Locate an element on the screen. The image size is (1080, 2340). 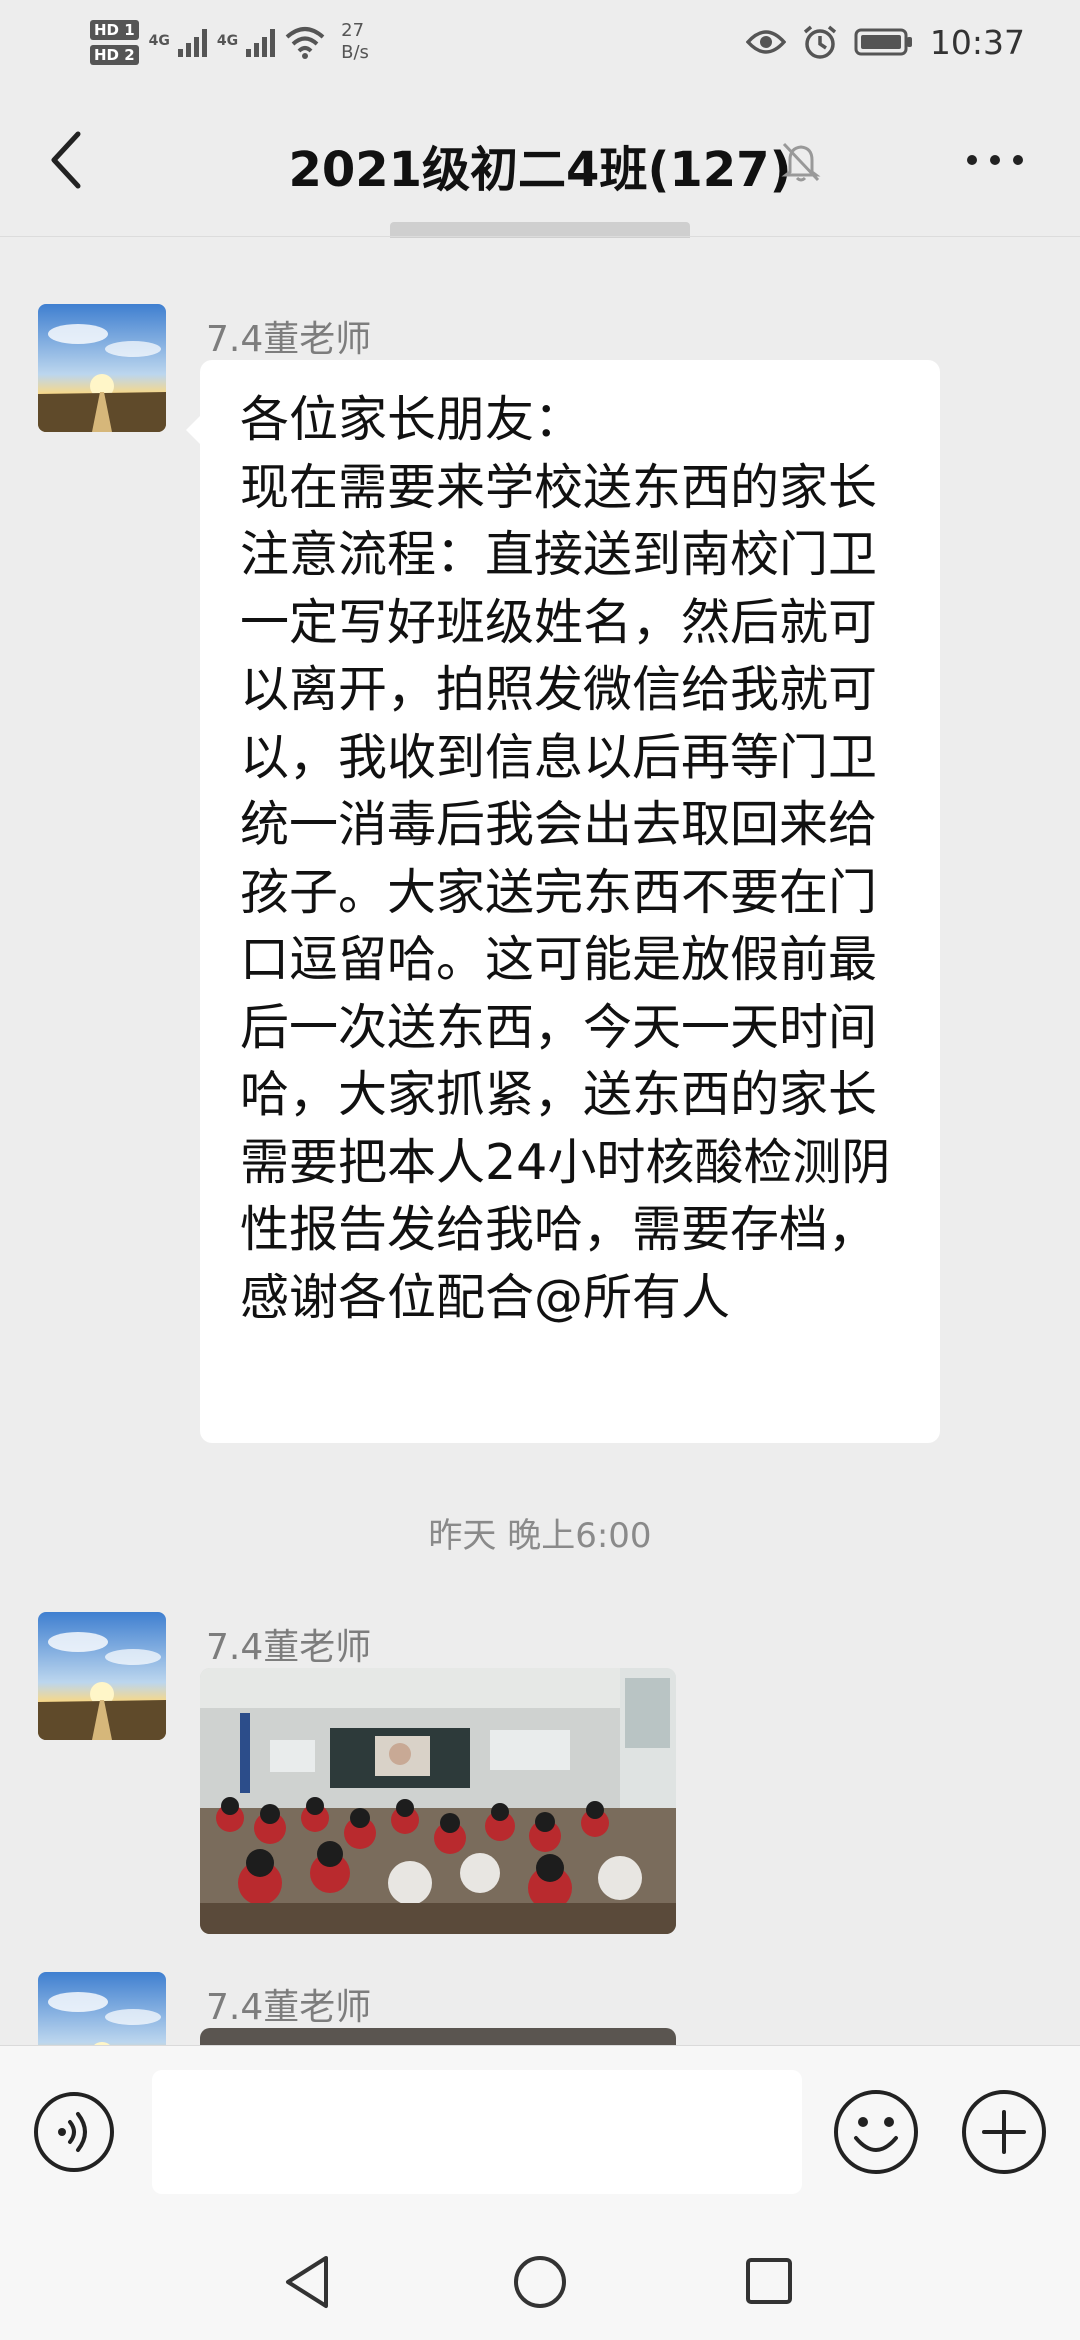
chat-timestamp: 昨天 晚上6:00 is located at coordinates (540, 1536).